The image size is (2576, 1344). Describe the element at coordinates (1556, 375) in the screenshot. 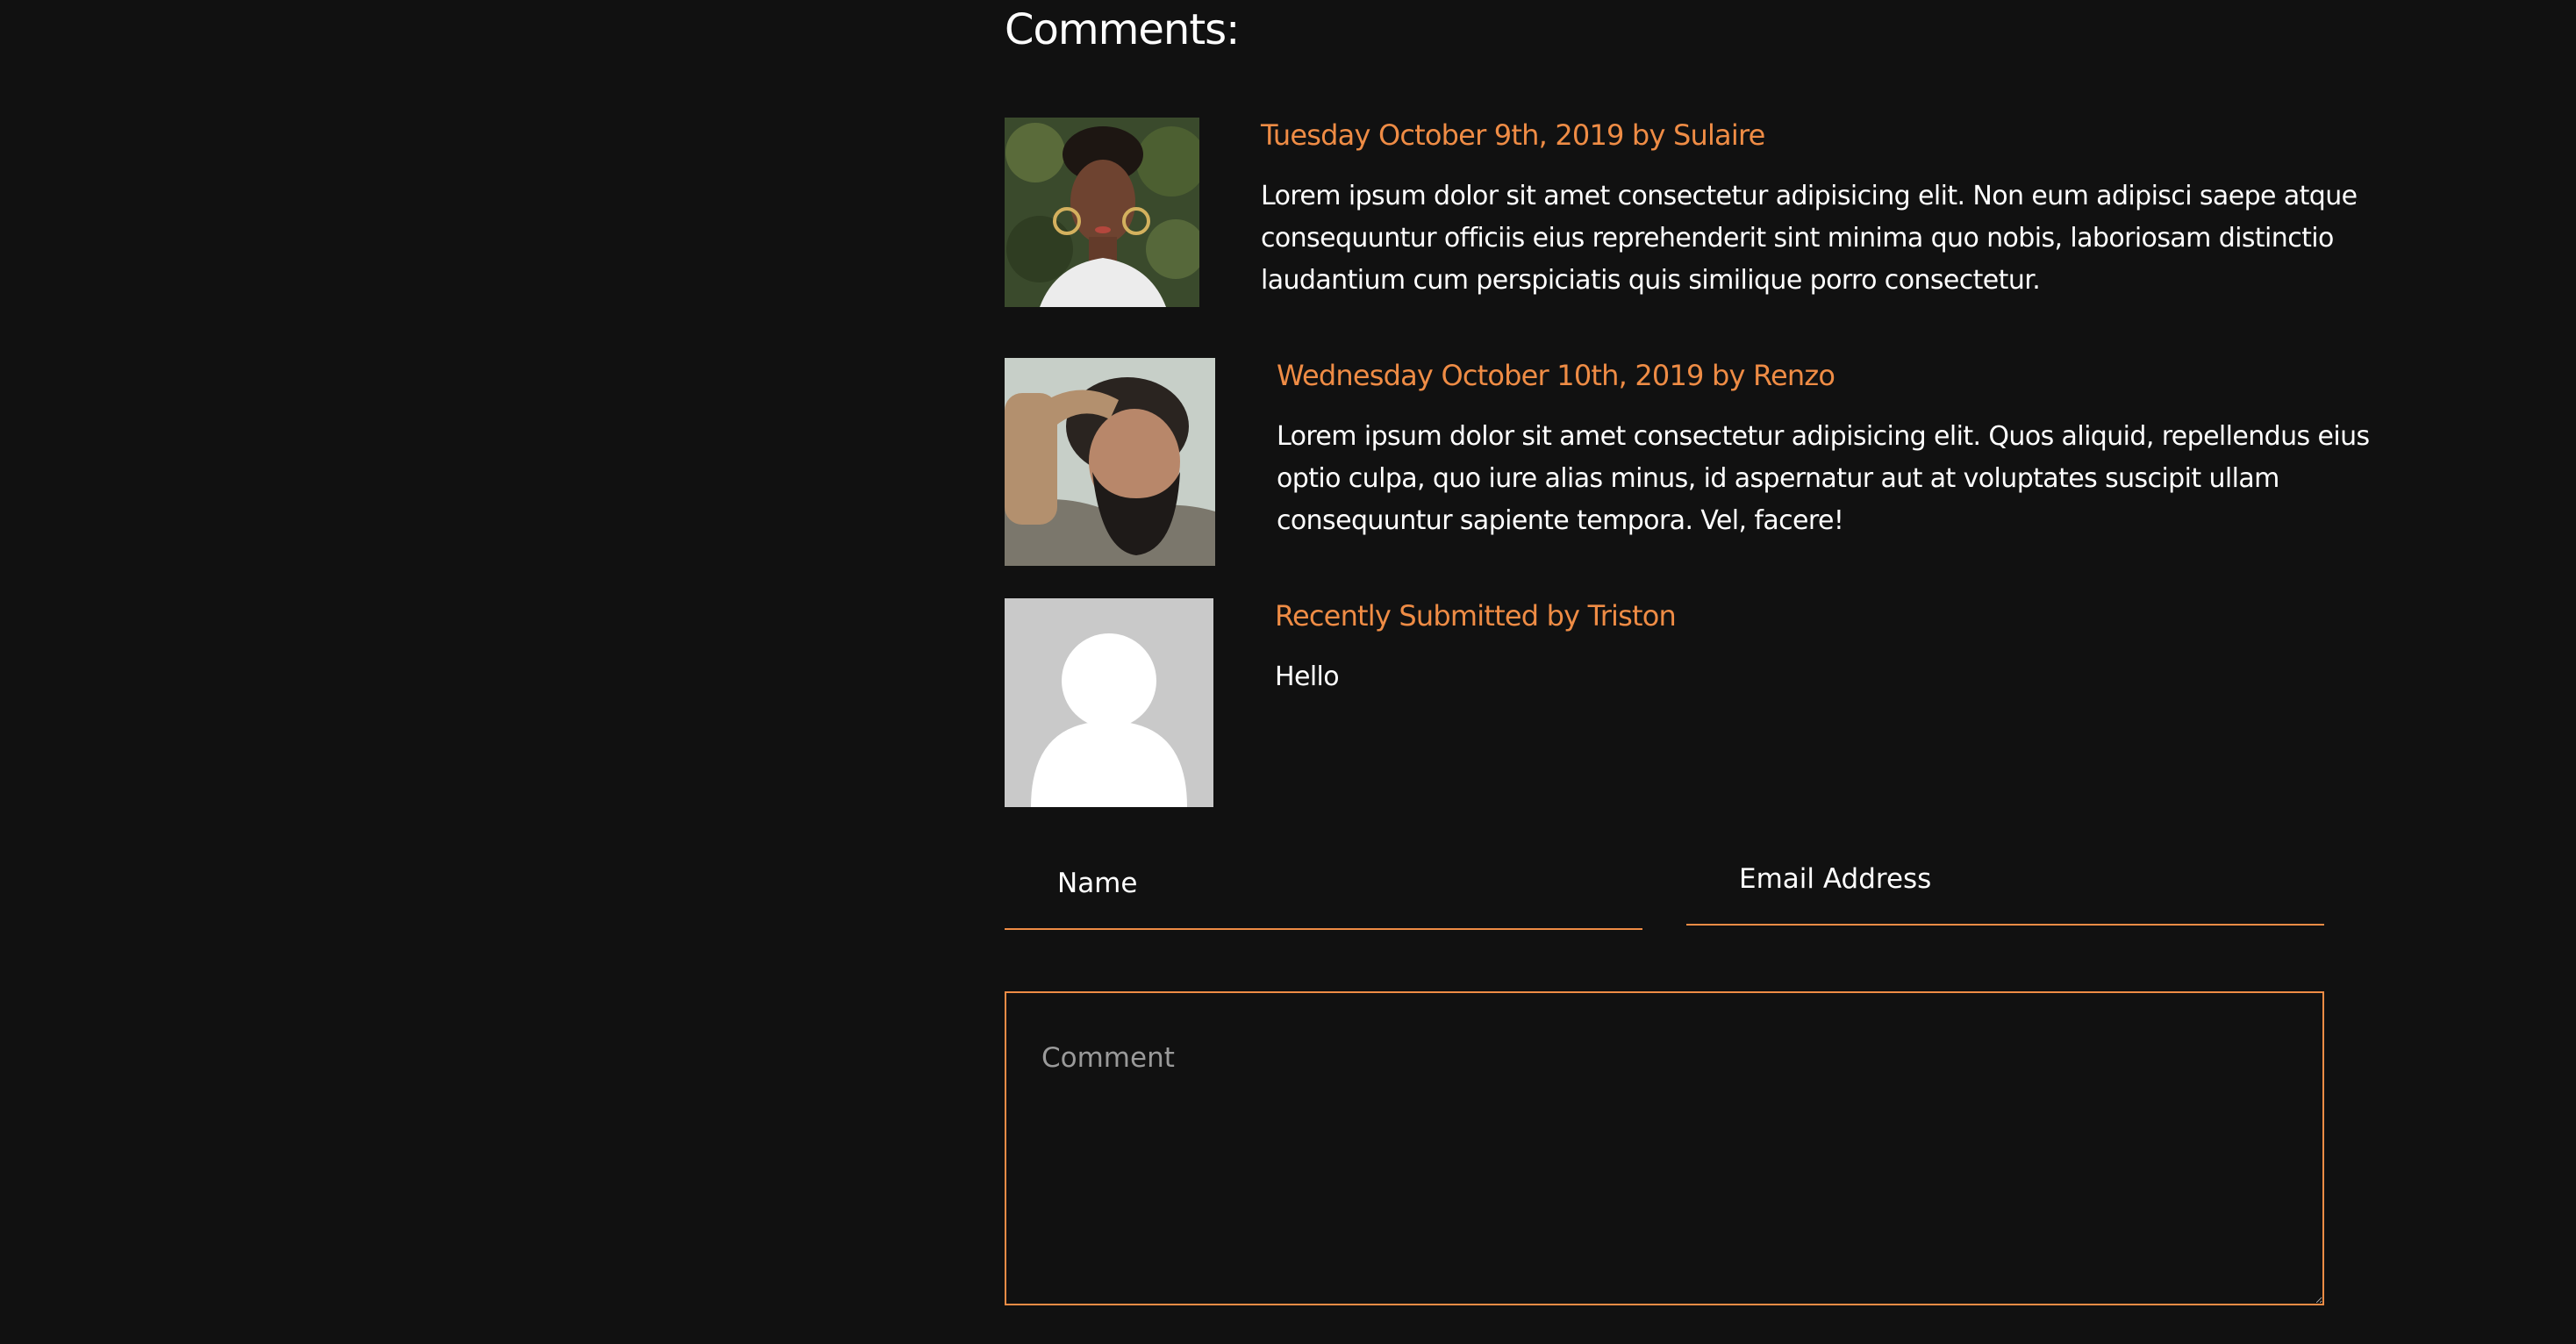

I see `comment-meta: Wednesday October 10th, 2019 by Renzo` at that location.